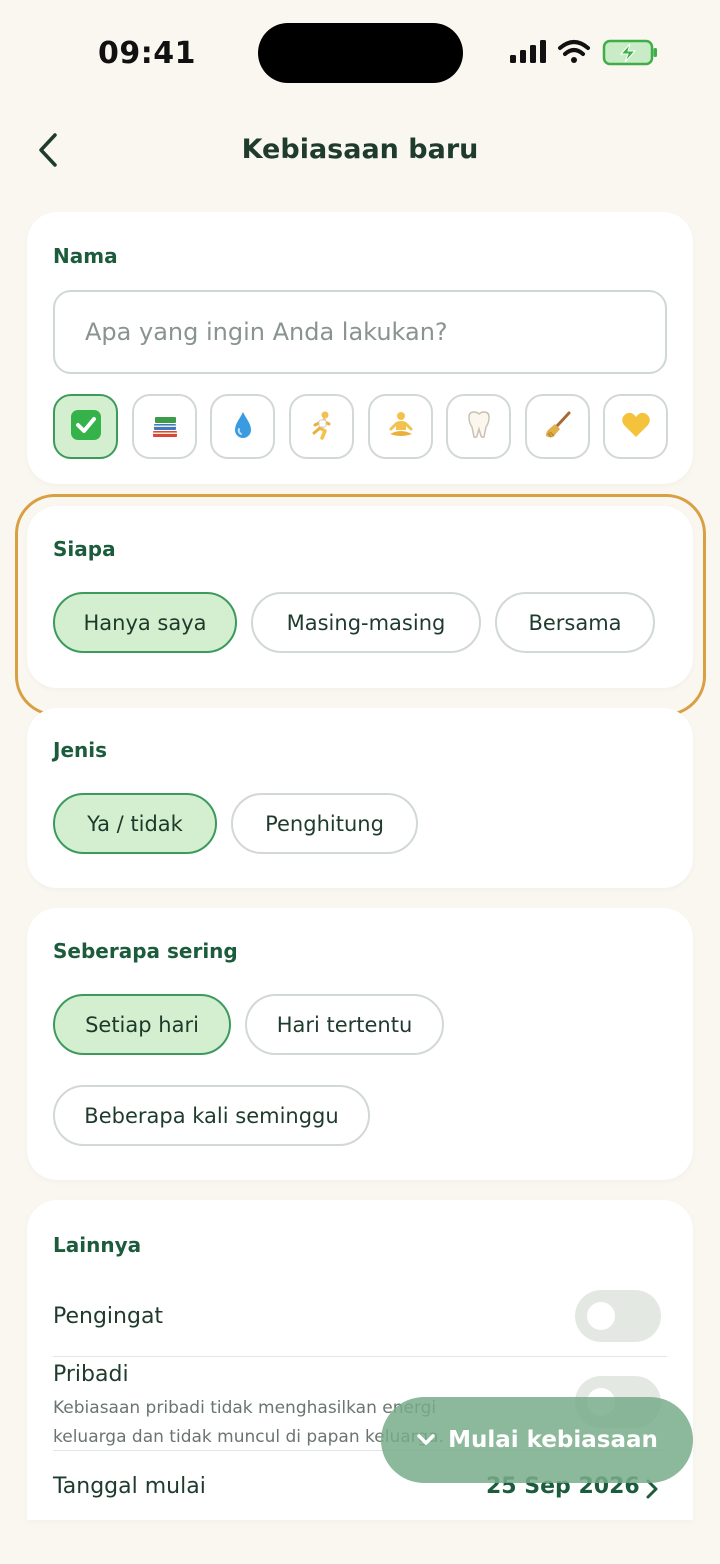 This screenshot has height=1564, width=720. I want to click on type-option-counter: Penghitung, so click(324, 823).